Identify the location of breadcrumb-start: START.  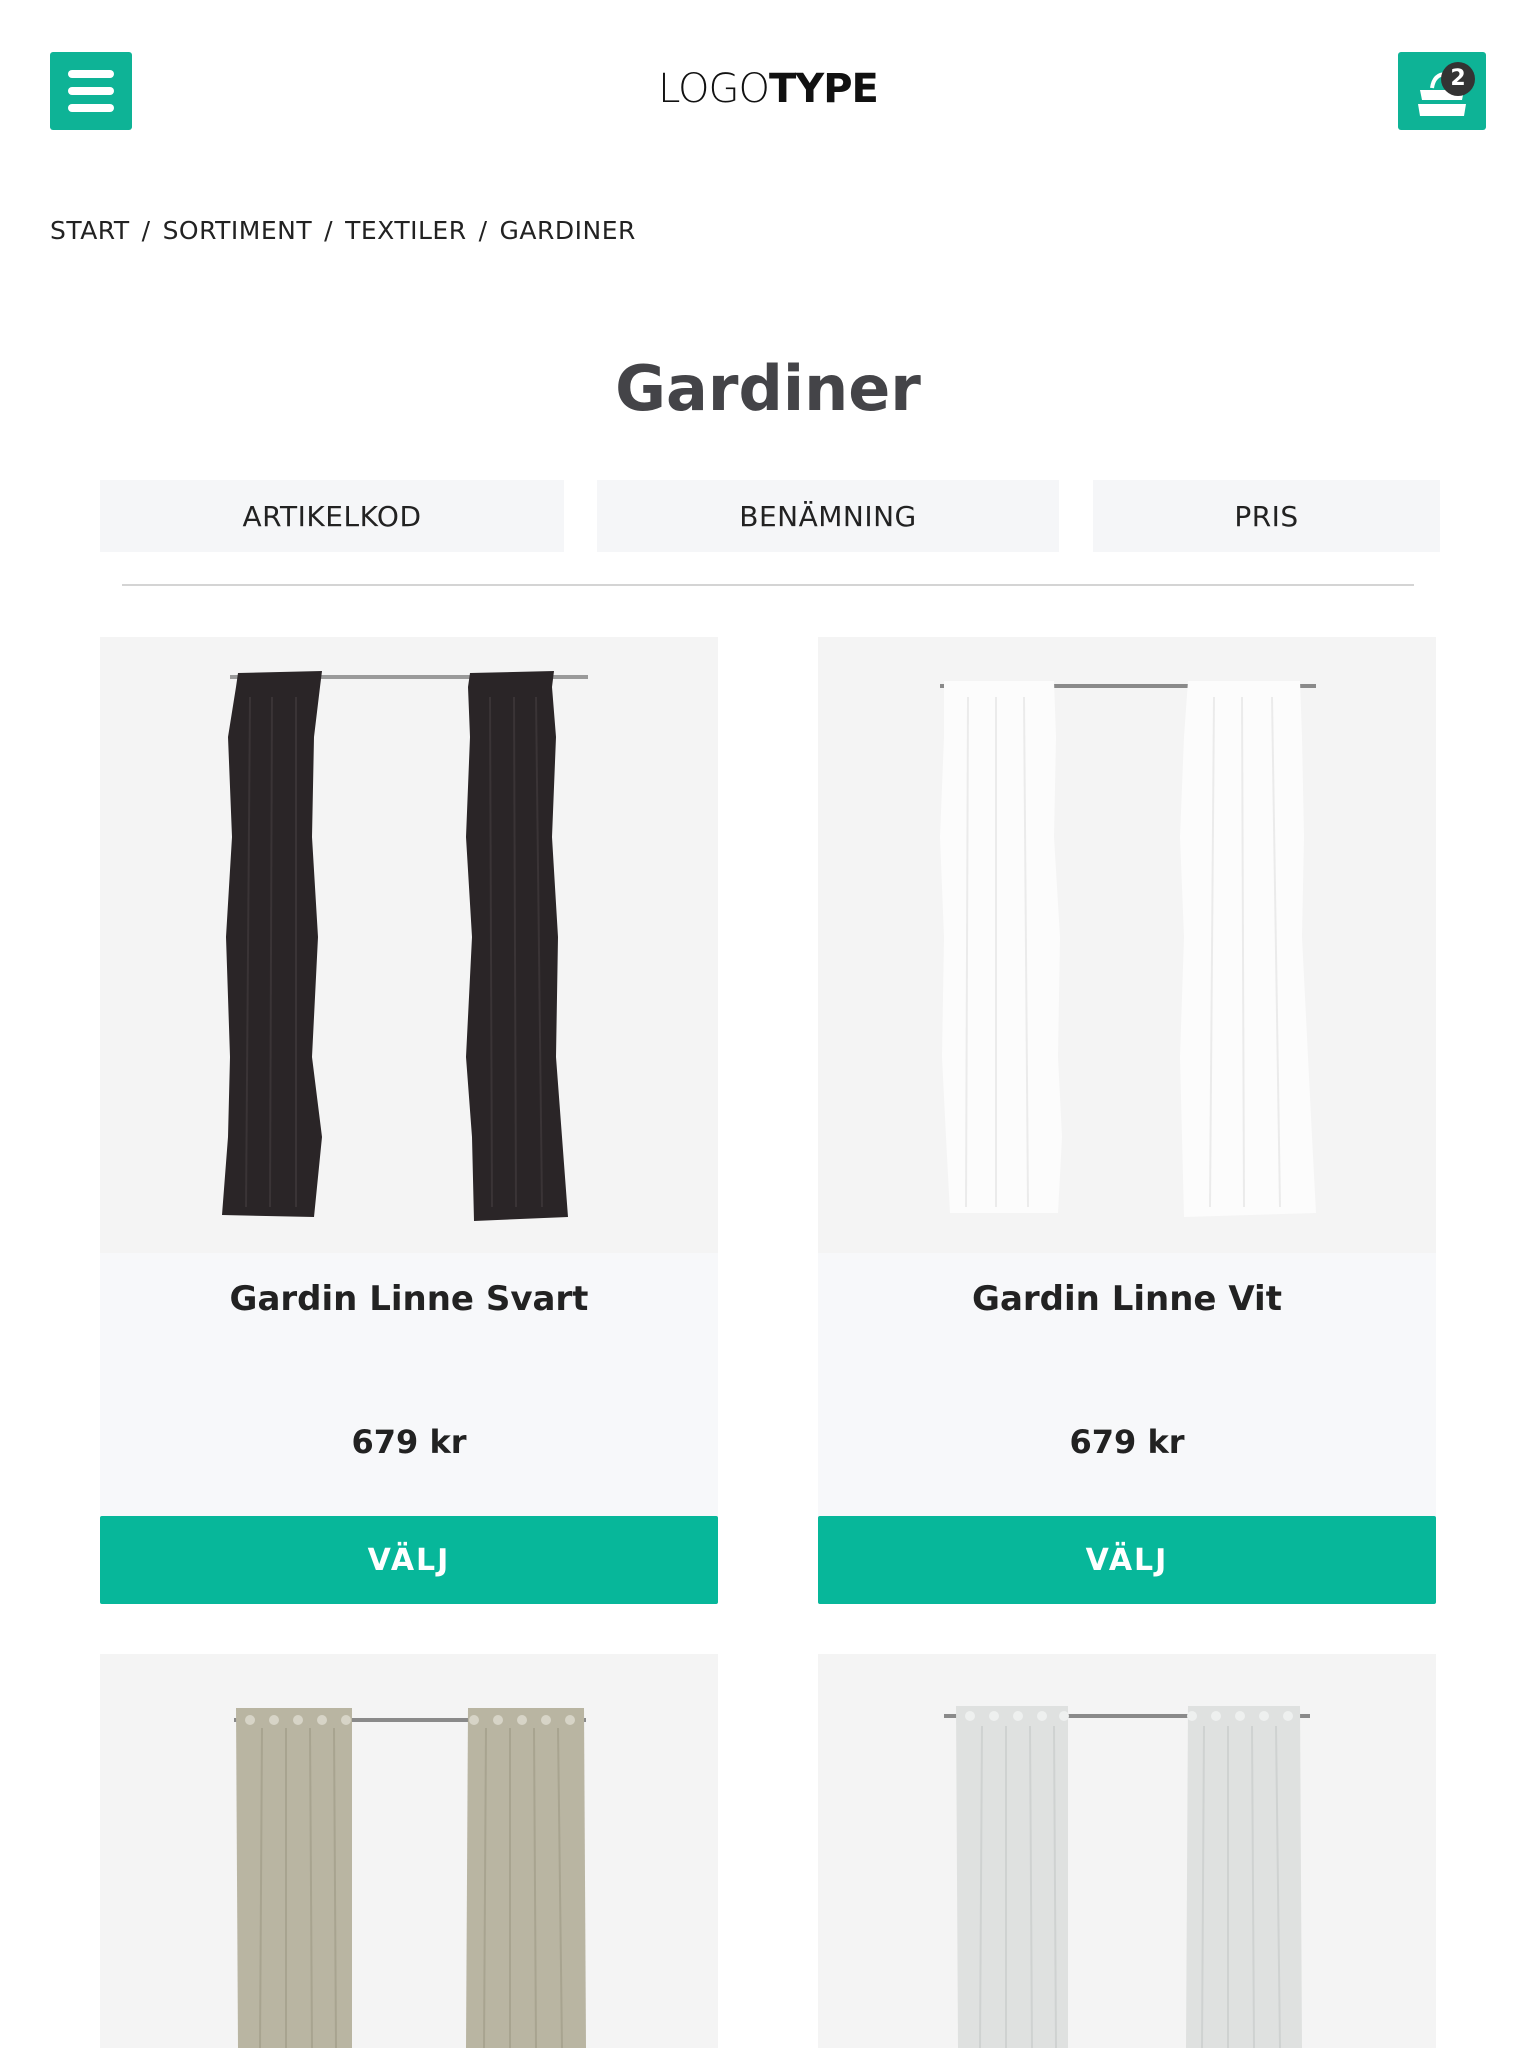
(90, 230).